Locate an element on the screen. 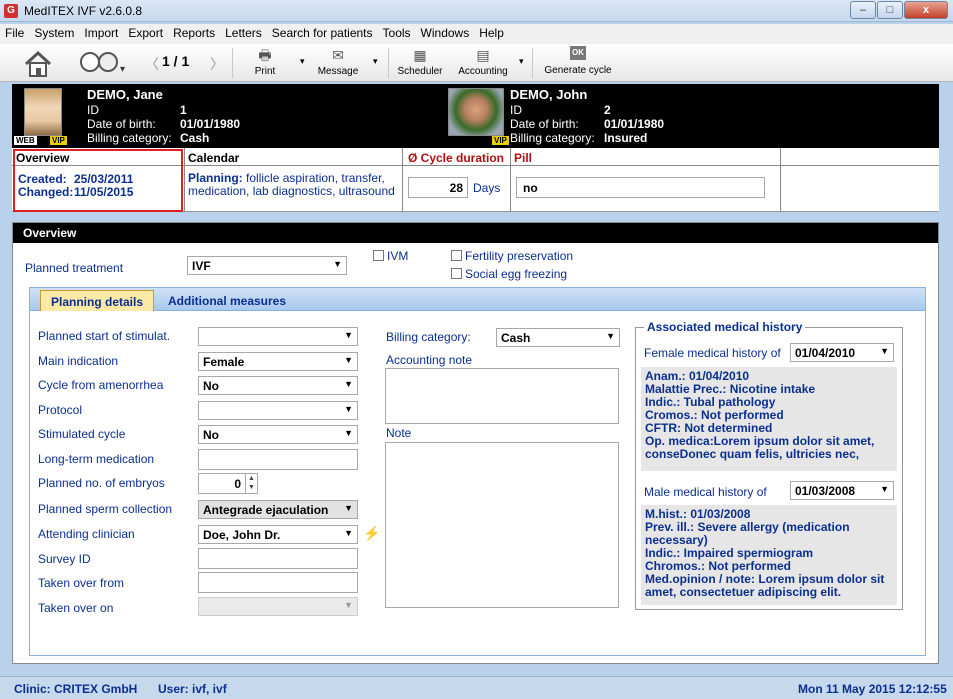  menu-reports: Reports is located at coordinates (194, 32).